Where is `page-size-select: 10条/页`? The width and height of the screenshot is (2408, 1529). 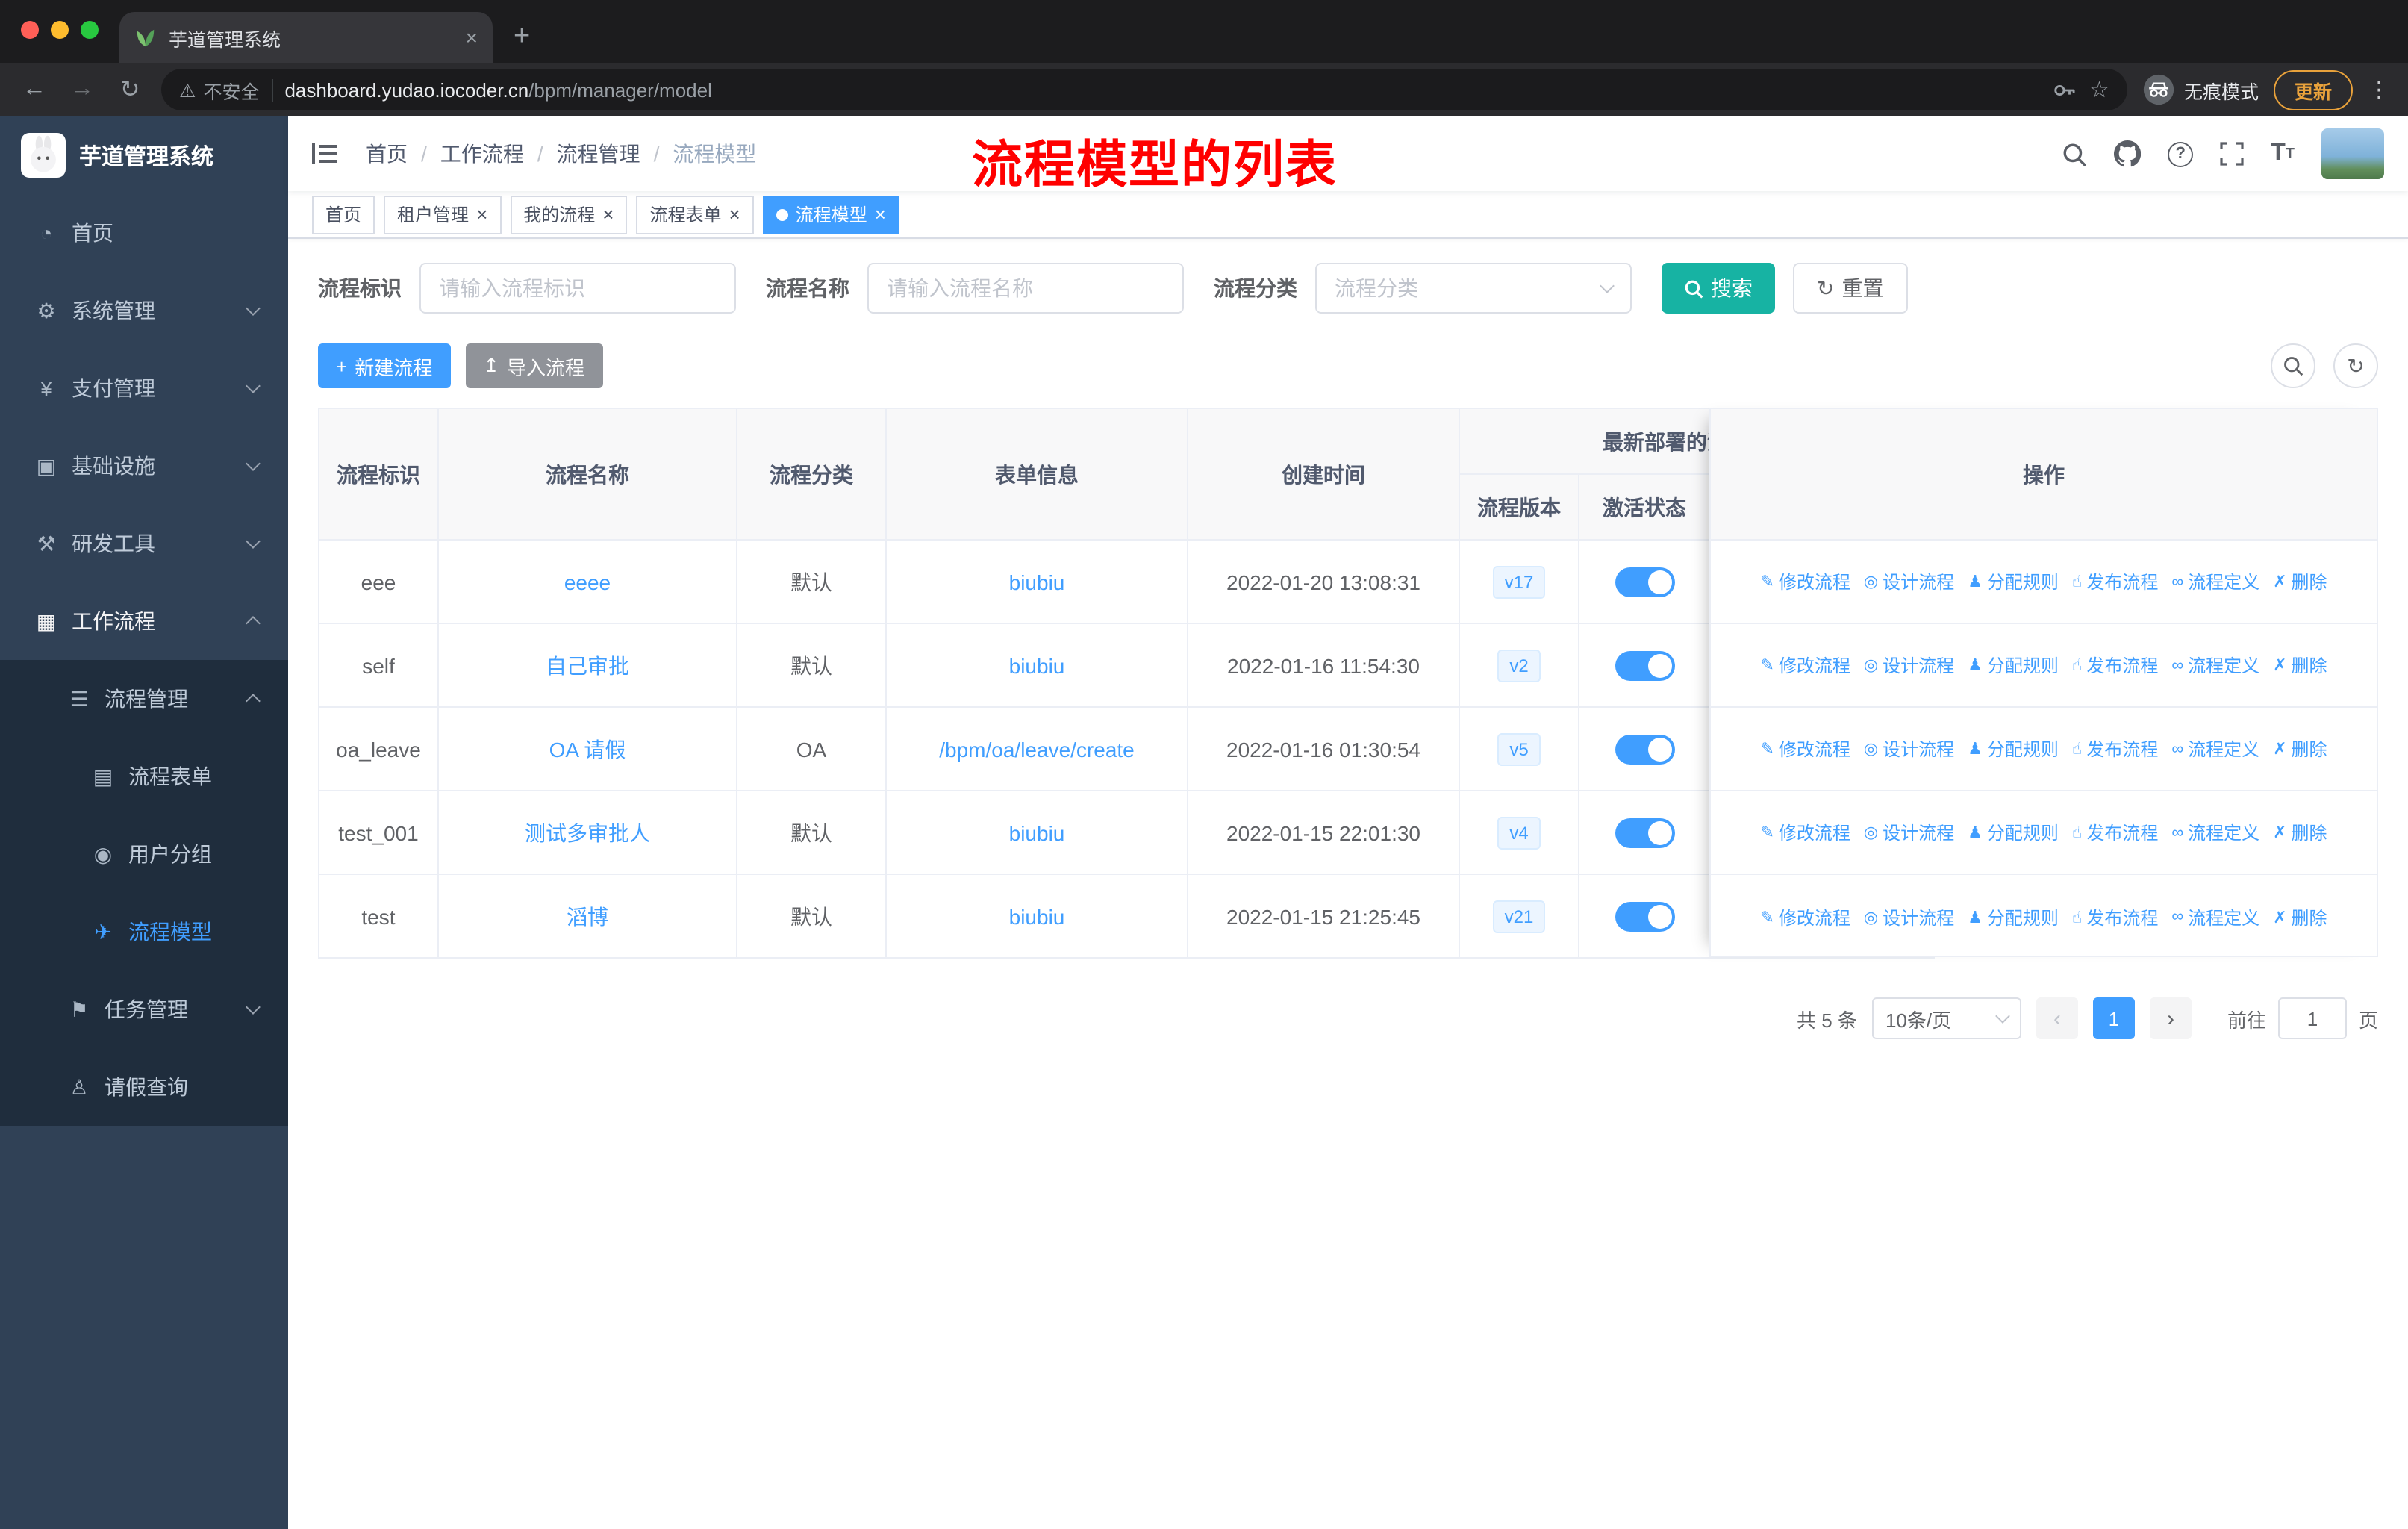 page-size-select: 10条/页 is located at coordinates (1946, 1018).